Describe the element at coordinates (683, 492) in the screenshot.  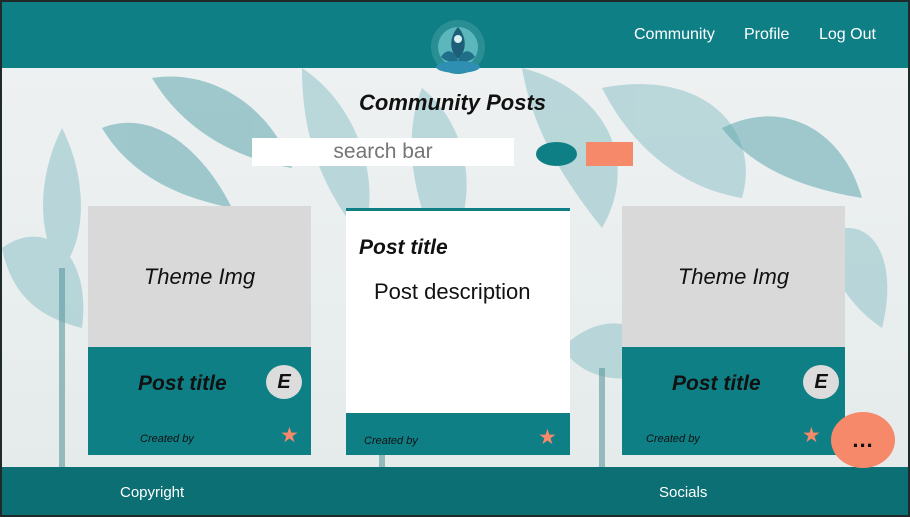
I see `footer-socials: Socials` at that location.